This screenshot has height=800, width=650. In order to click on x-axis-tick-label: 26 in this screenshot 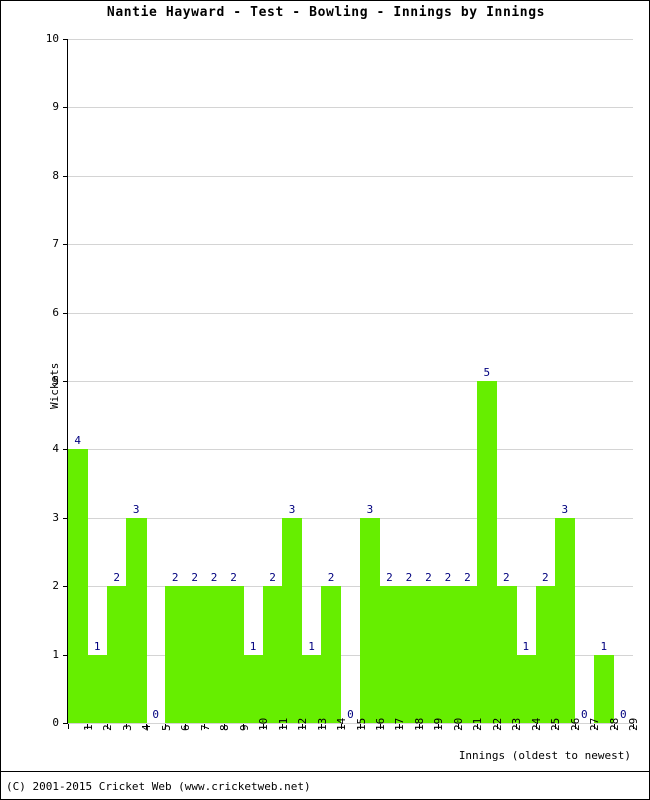, I will do `click(575, 724)`.